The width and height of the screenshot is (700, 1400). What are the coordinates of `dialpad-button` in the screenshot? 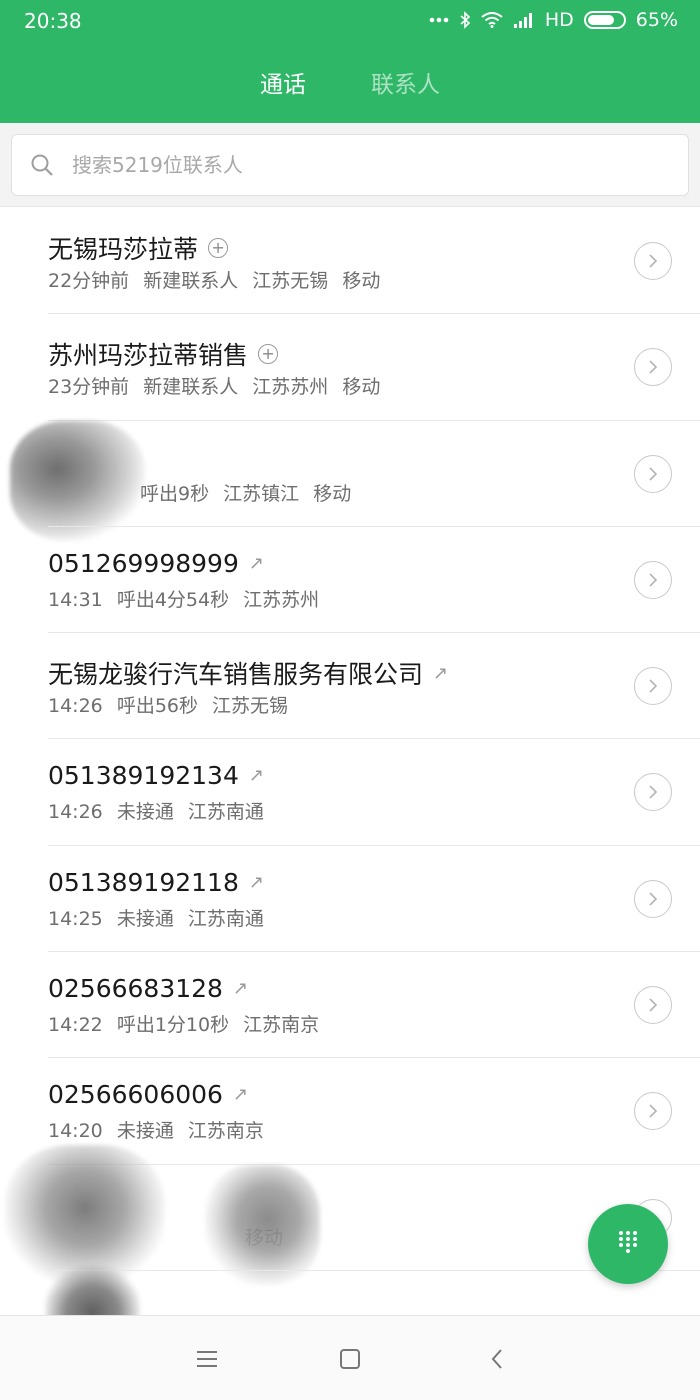 It's located at (628, 1244).